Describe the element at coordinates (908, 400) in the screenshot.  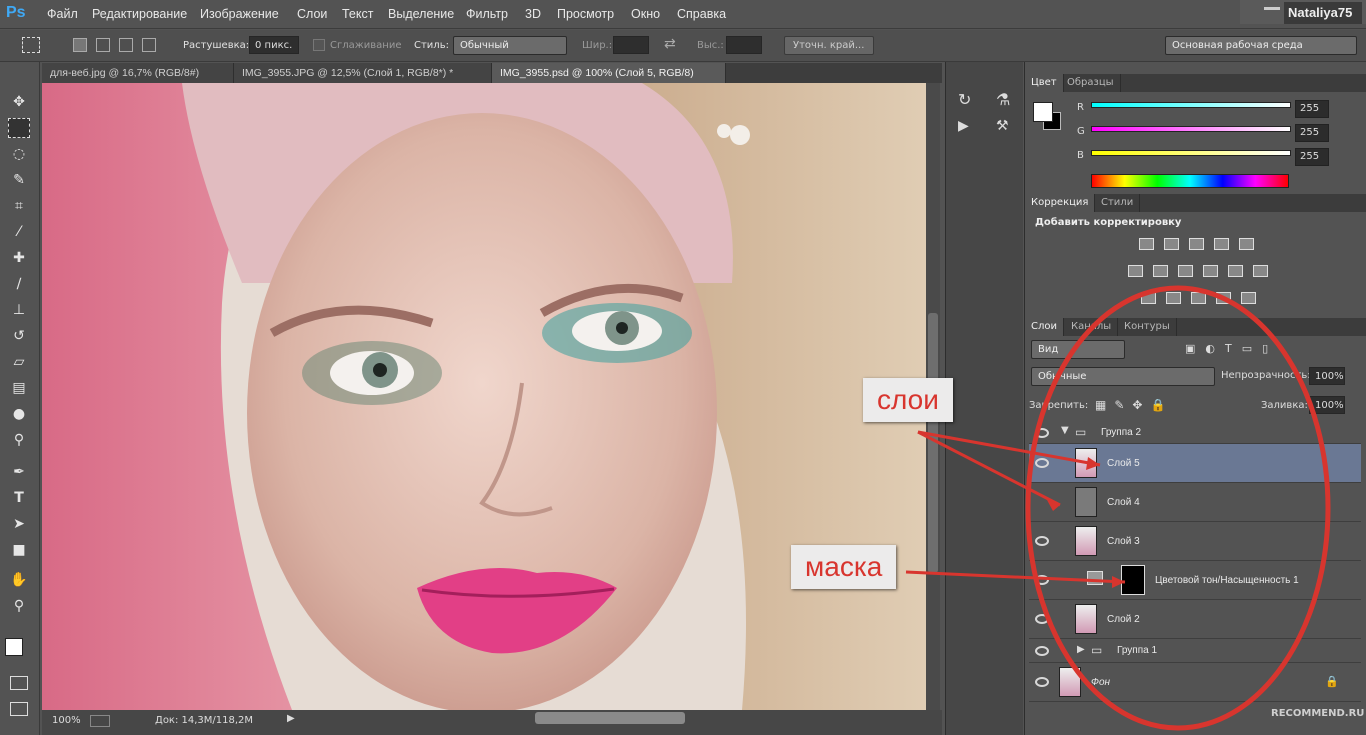
I see `layers-callout: слои` at that location.